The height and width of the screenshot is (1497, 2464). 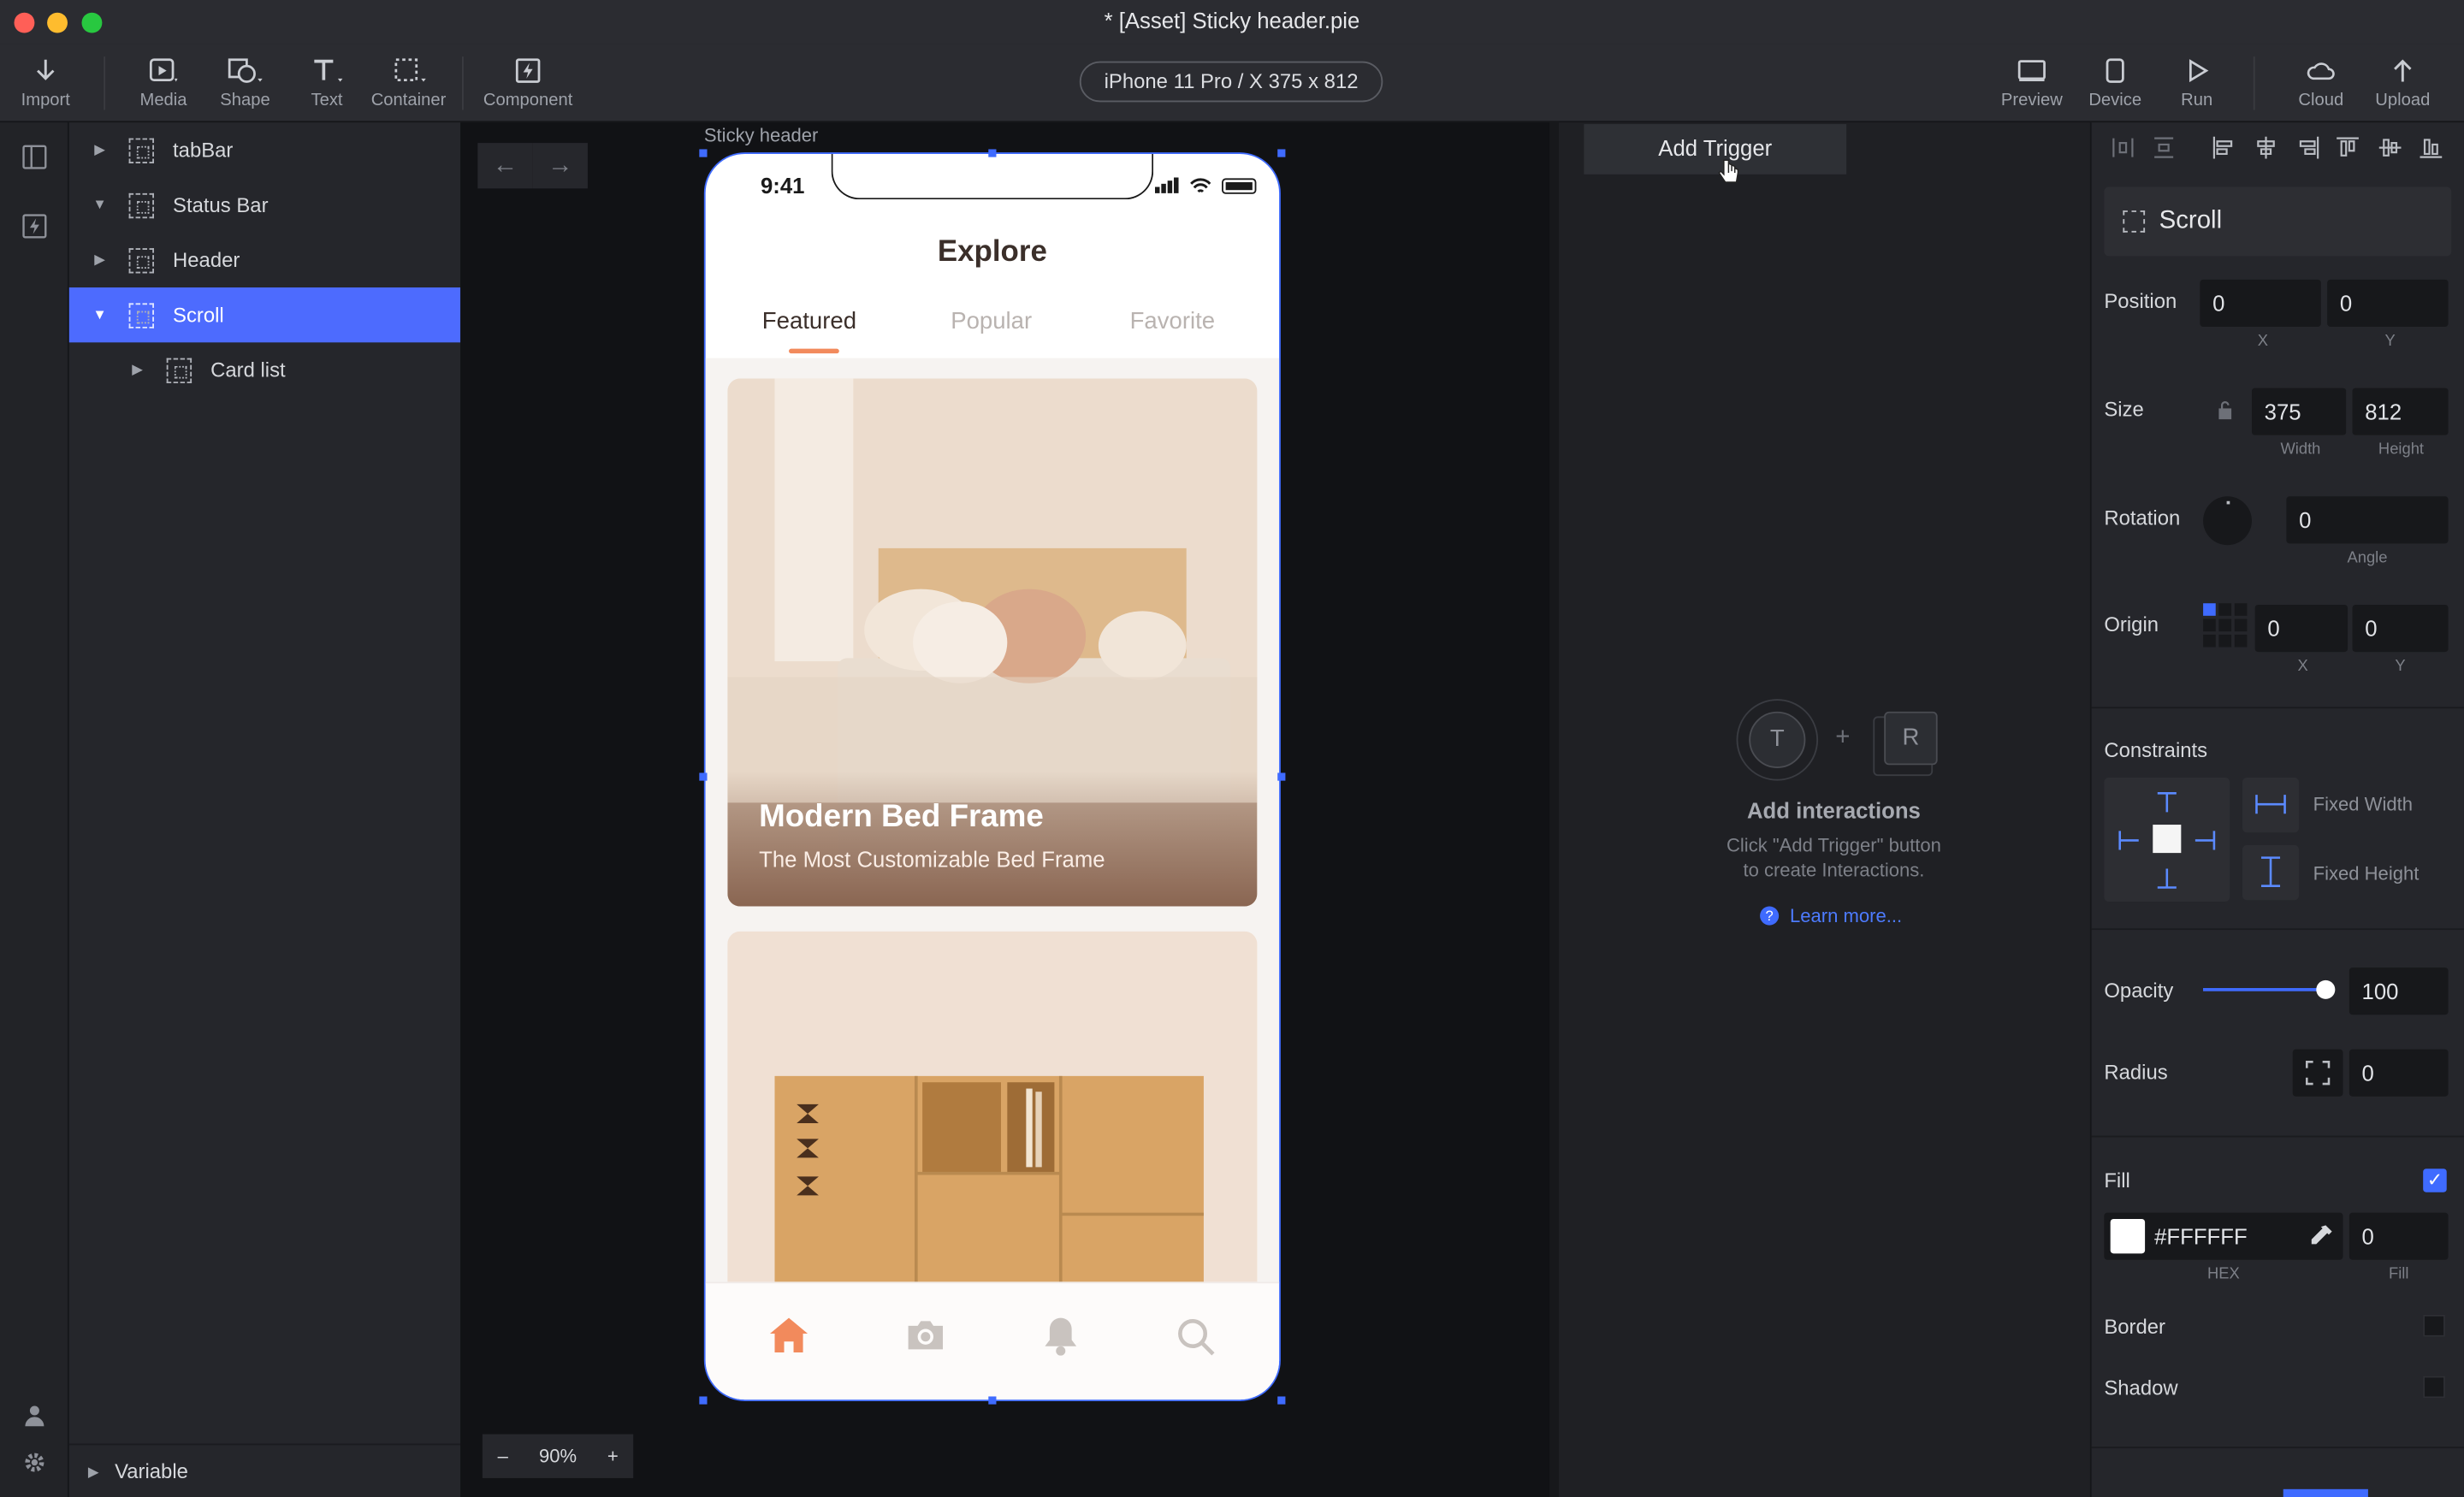 I want to click on settings-gear-icon, so click(x=35, y=1463).